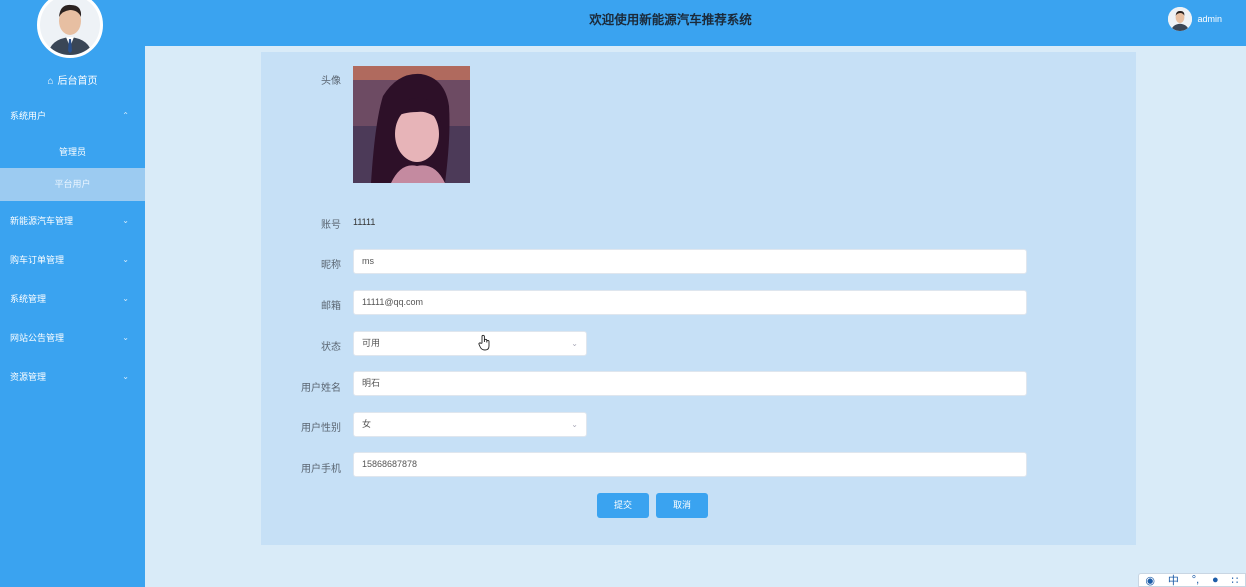 The height and width of the screenshot is (587, 1246). I want to click on home-icon: ⌂, so click(50, 81).